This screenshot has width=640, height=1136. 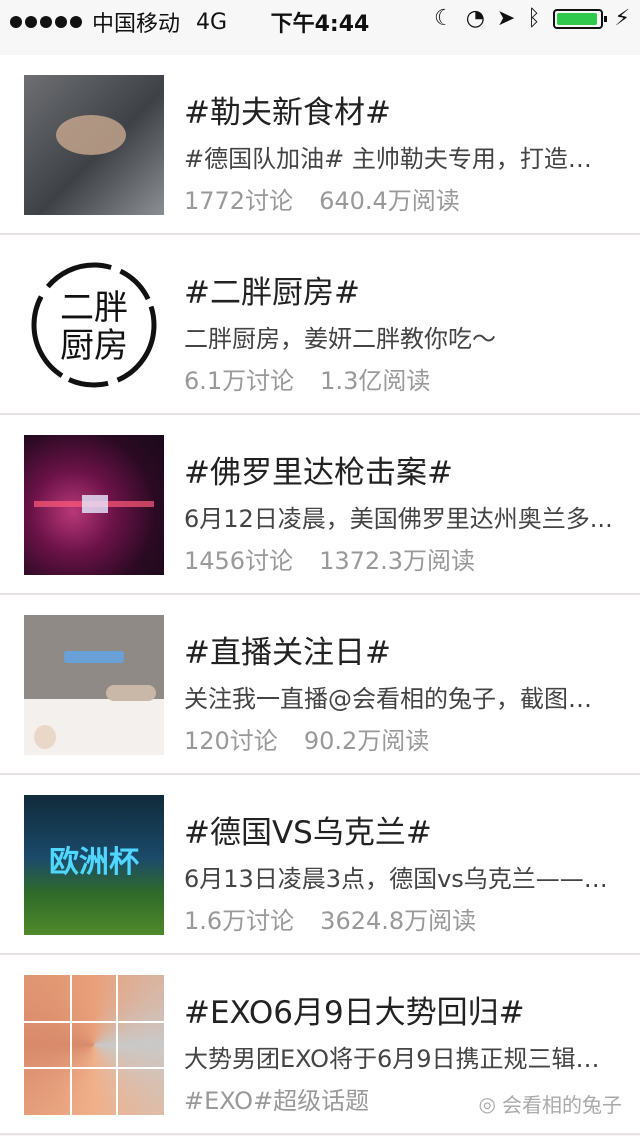 What do you see at coordinates (340, 339) in the screenshot?
I see `topic-desc: 二胖厨房，姜妍二胖教你吃～` at bounding box center [340, 339].